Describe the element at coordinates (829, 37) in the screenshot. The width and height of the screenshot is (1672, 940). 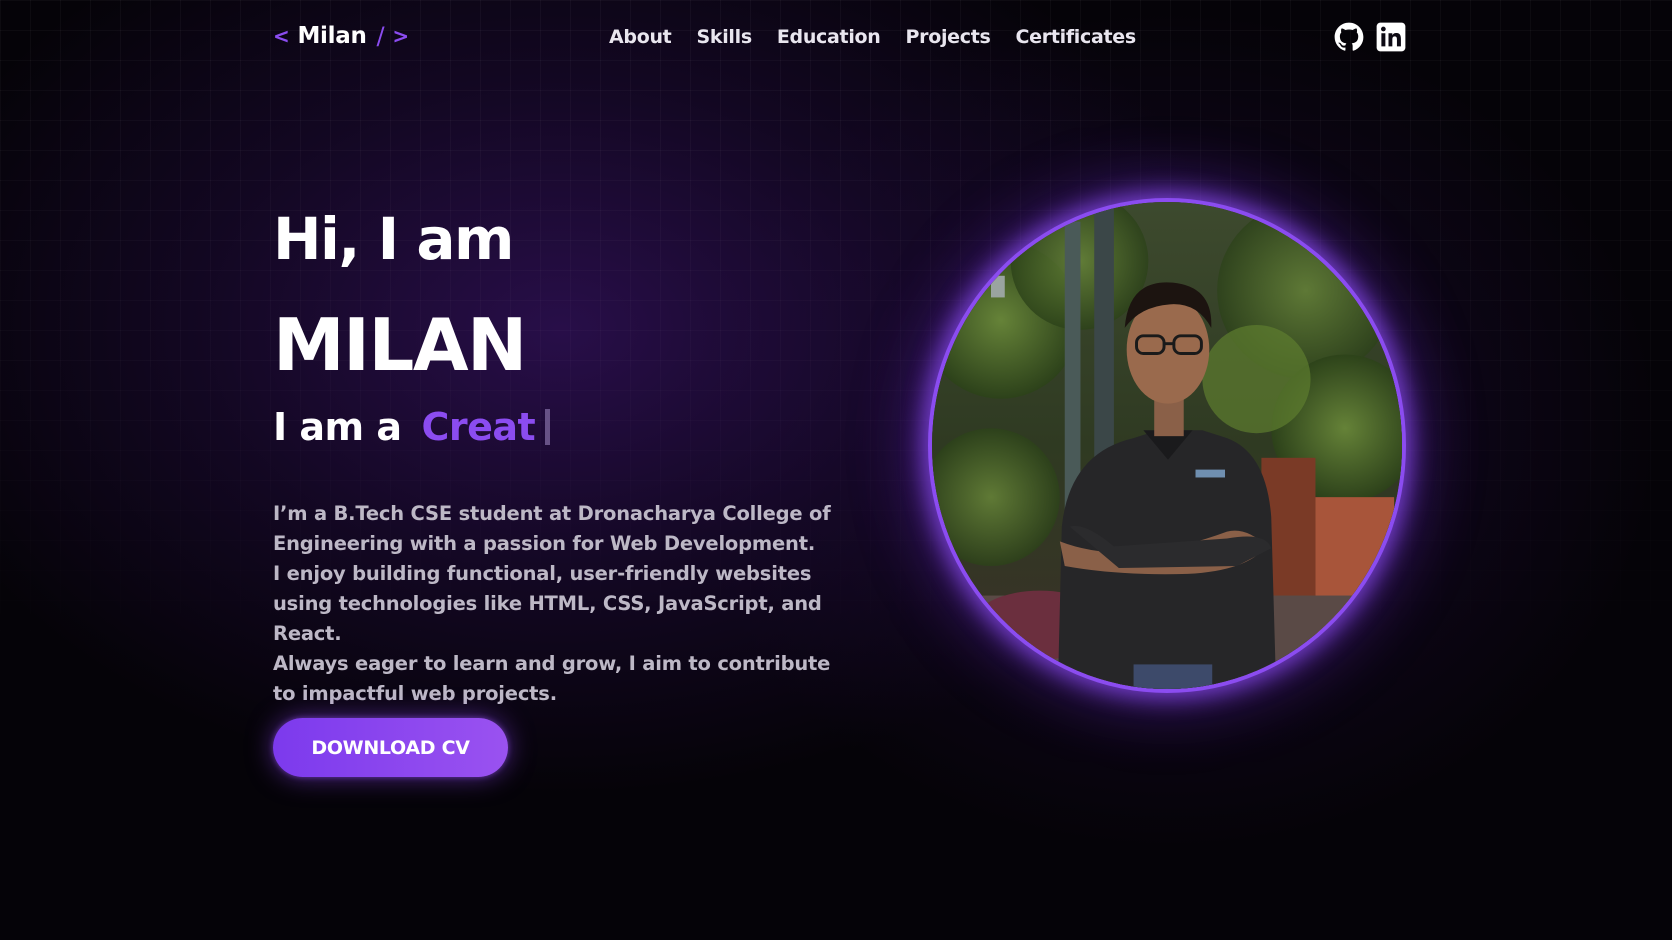
I see `nav-link-education: Education` at that location.